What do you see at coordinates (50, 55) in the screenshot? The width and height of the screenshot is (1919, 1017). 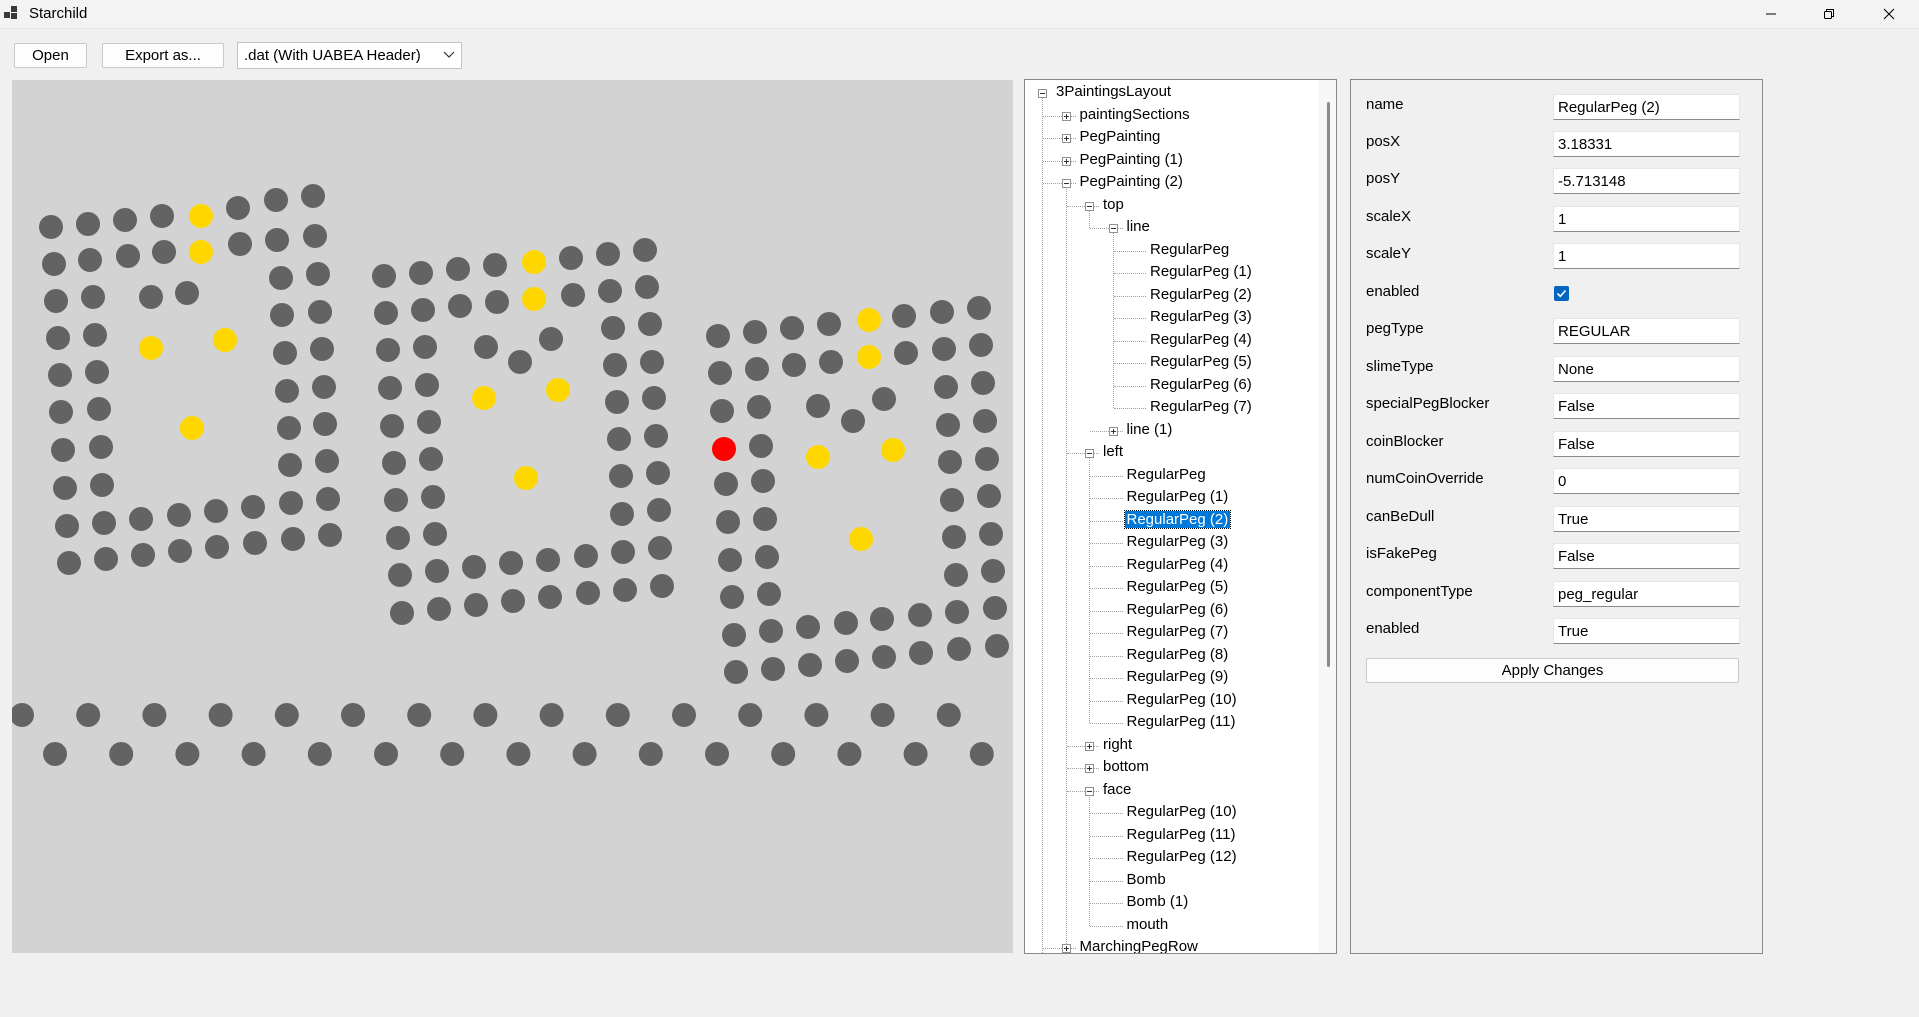 I see `open-button: Open` at bounding box center [50, 55].